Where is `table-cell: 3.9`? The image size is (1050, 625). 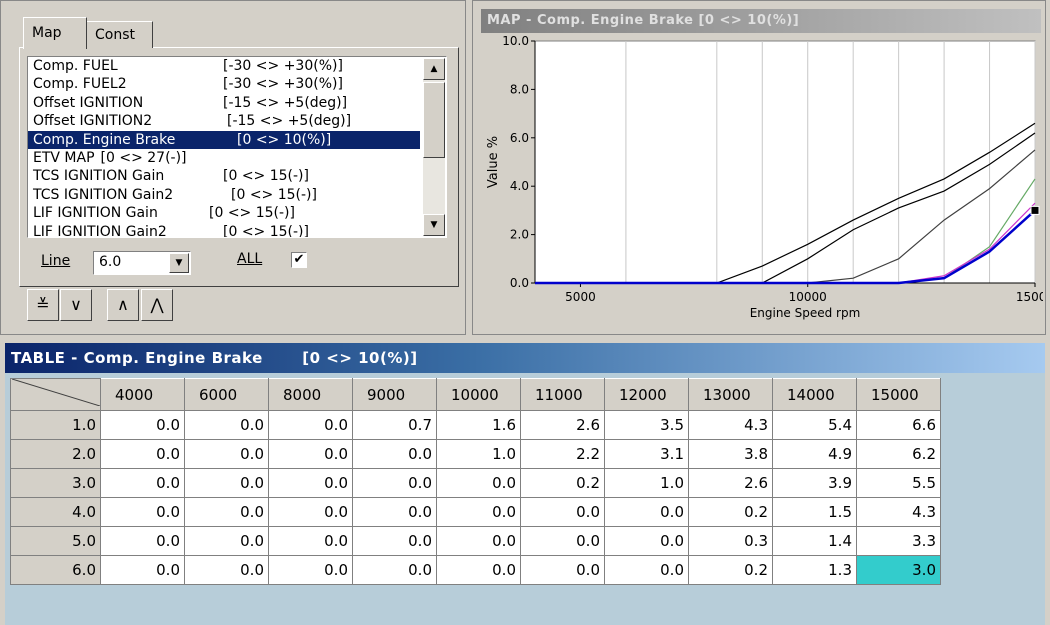
table-cell: 3.9 is located at coordinates (814, 483).